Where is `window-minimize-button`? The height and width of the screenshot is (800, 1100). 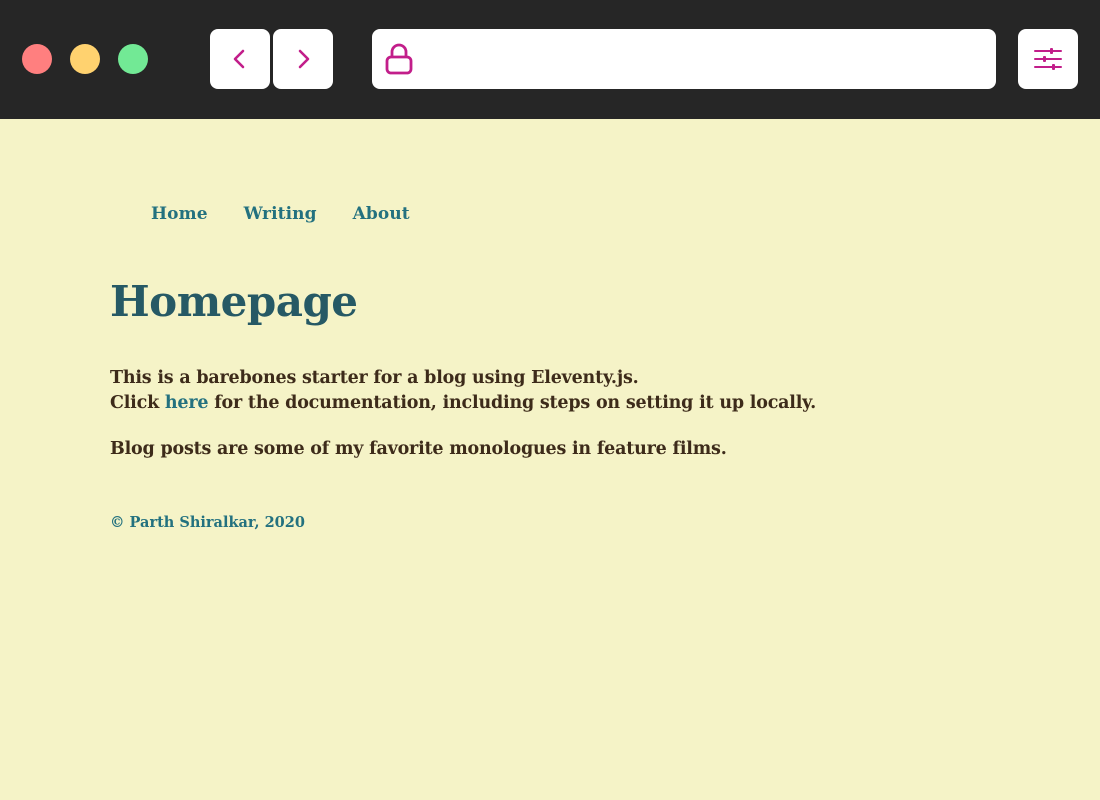 window-minimize-button is located at coordinates (85, 59).